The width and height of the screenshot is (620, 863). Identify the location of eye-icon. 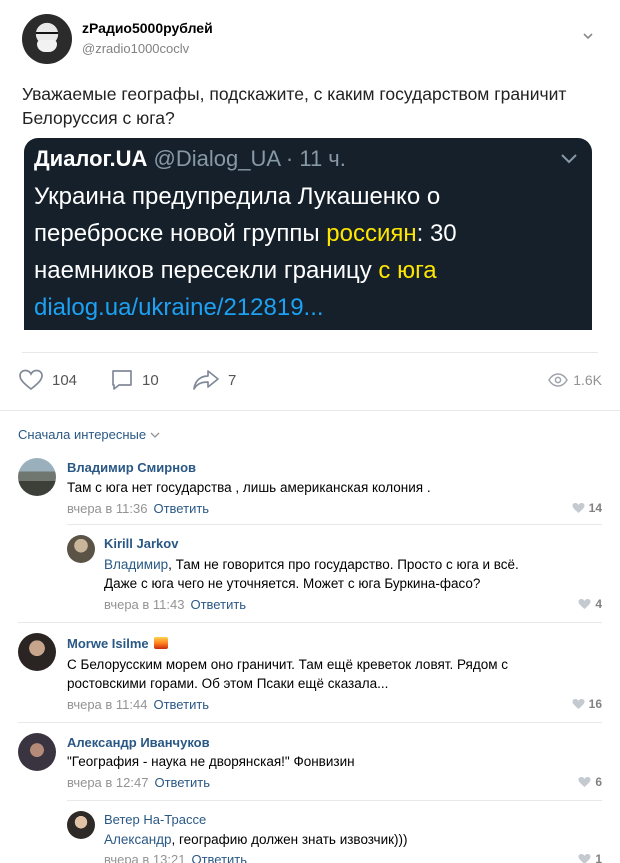
(558, 380).